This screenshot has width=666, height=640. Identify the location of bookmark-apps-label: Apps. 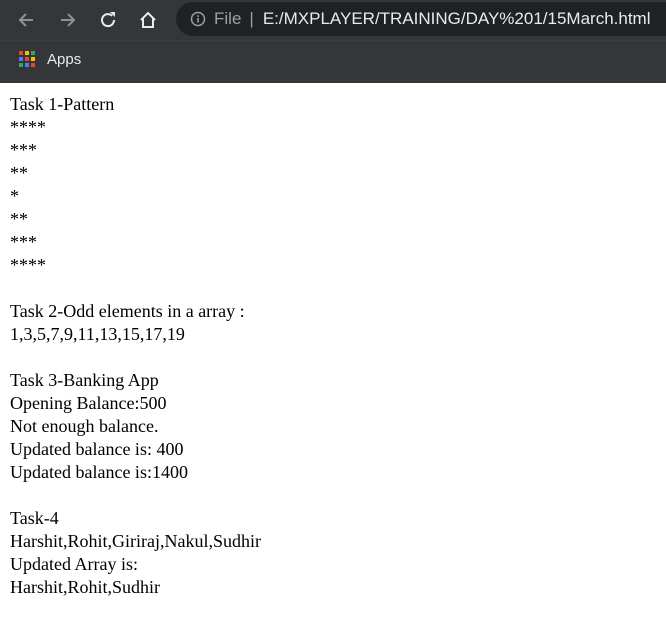
(64, 59).